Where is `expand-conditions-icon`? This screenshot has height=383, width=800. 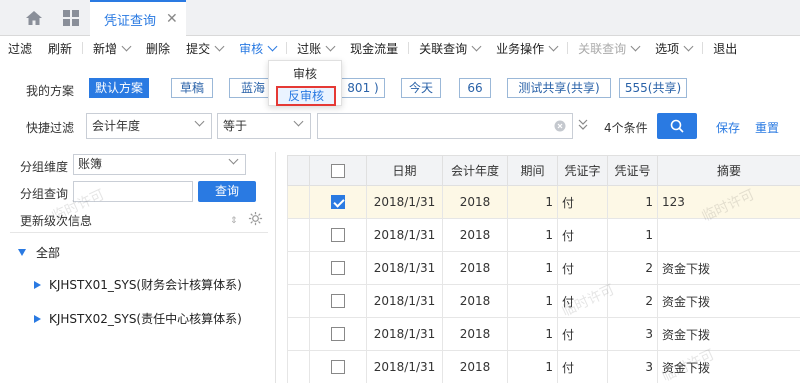
expand-conditions-icon is located at coordinates (583, 125).